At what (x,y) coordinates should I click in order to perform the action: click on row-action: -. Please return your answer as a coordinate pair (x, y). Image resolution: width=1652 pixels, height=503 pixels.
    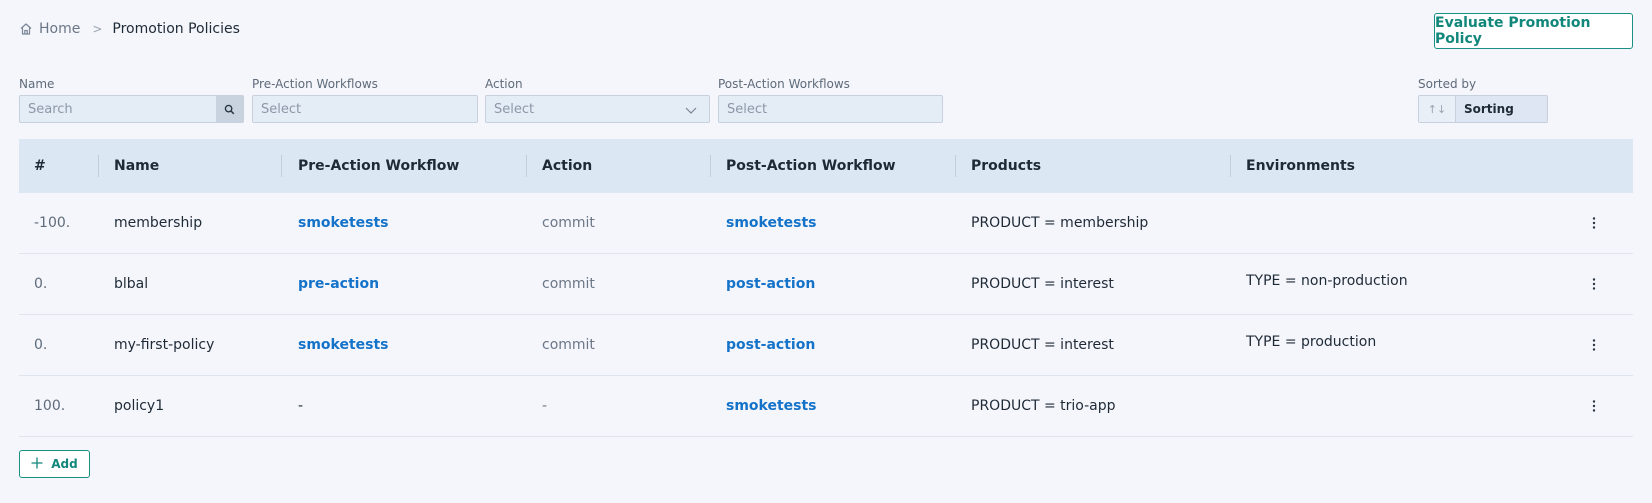
    Looking at the image, I should click on (545, 406).